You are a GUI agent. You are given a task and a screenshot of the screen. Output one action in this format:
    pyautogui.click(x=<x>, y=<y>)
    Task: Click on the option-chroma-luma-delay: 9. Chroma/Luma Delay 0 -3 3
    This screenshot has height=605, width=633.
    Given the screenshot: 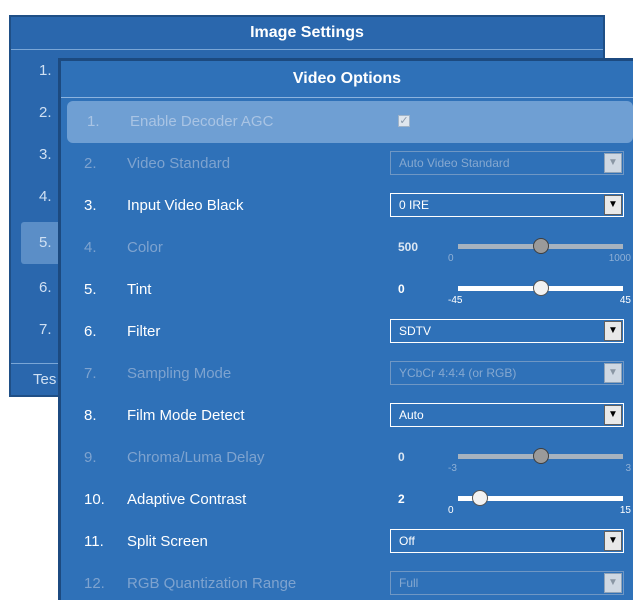 What is the action you would take?
    pyautogui.click(x=348, y=458)
    